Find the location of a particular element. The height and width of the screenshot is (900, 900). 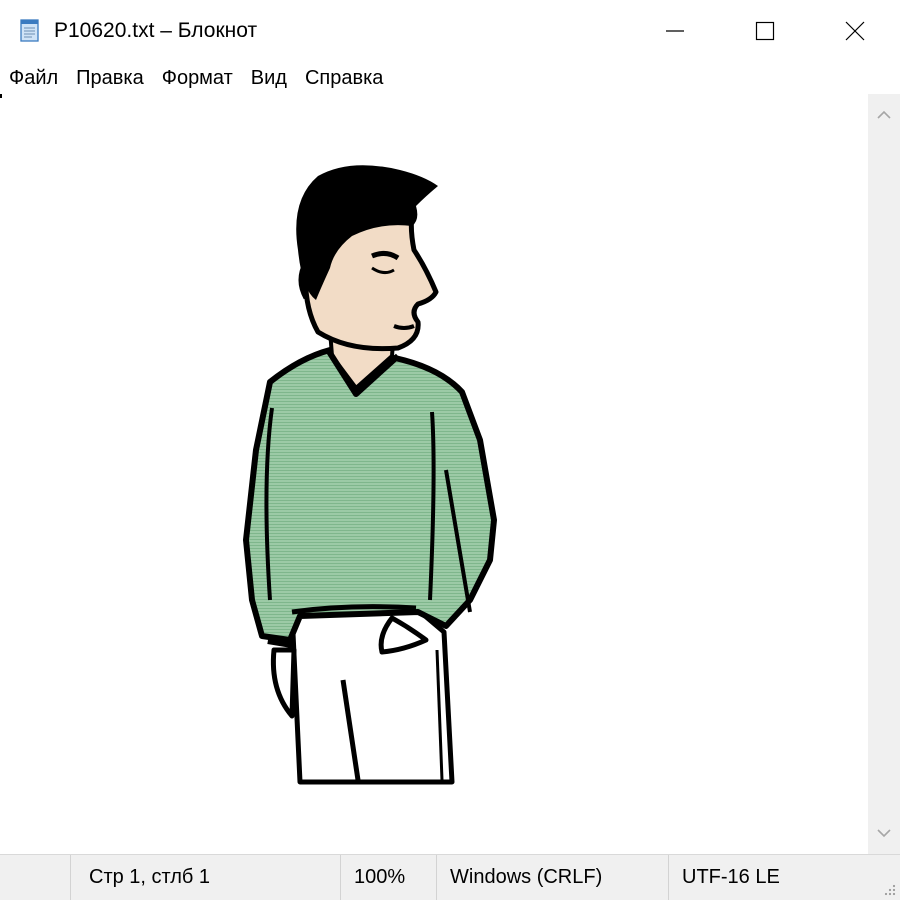

menu-view: Вид is located at coordinates (269, 78).